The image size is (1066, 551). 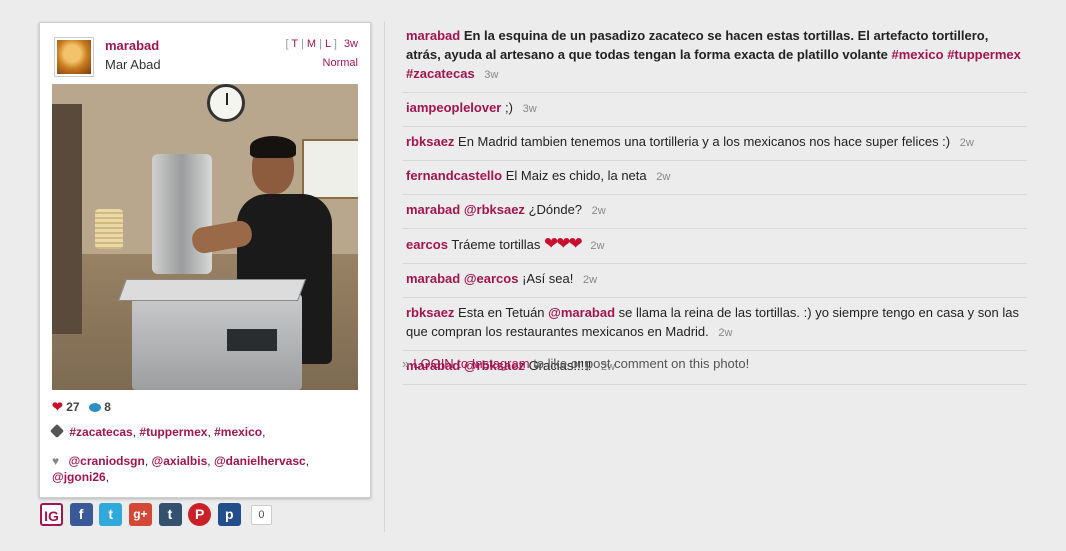 What do you see at coordinates (453, 107) in the screenshot?
I see `comment-username: iampeoplelover` at bounding box center [453, 107].